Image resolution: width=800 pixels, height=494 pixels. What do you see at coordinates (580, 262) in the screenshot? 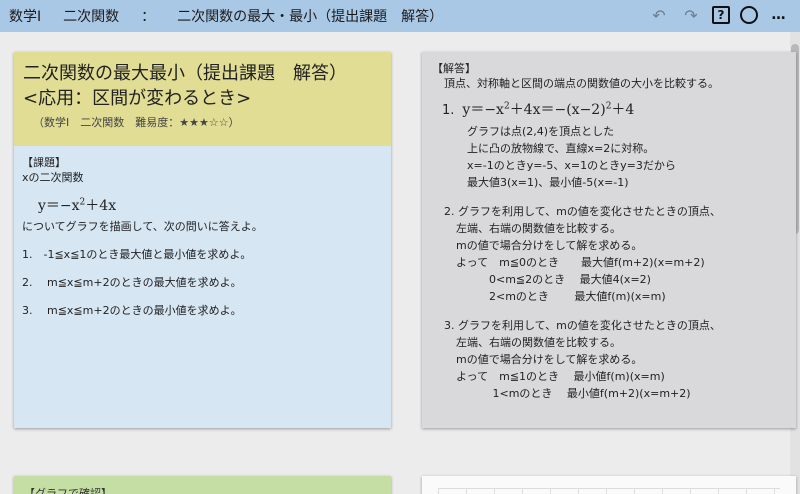
I see `answer-2-case: よって m≦0のとき 最大値f(m+2)(x=m+2)` at bounding box center [580, 262].